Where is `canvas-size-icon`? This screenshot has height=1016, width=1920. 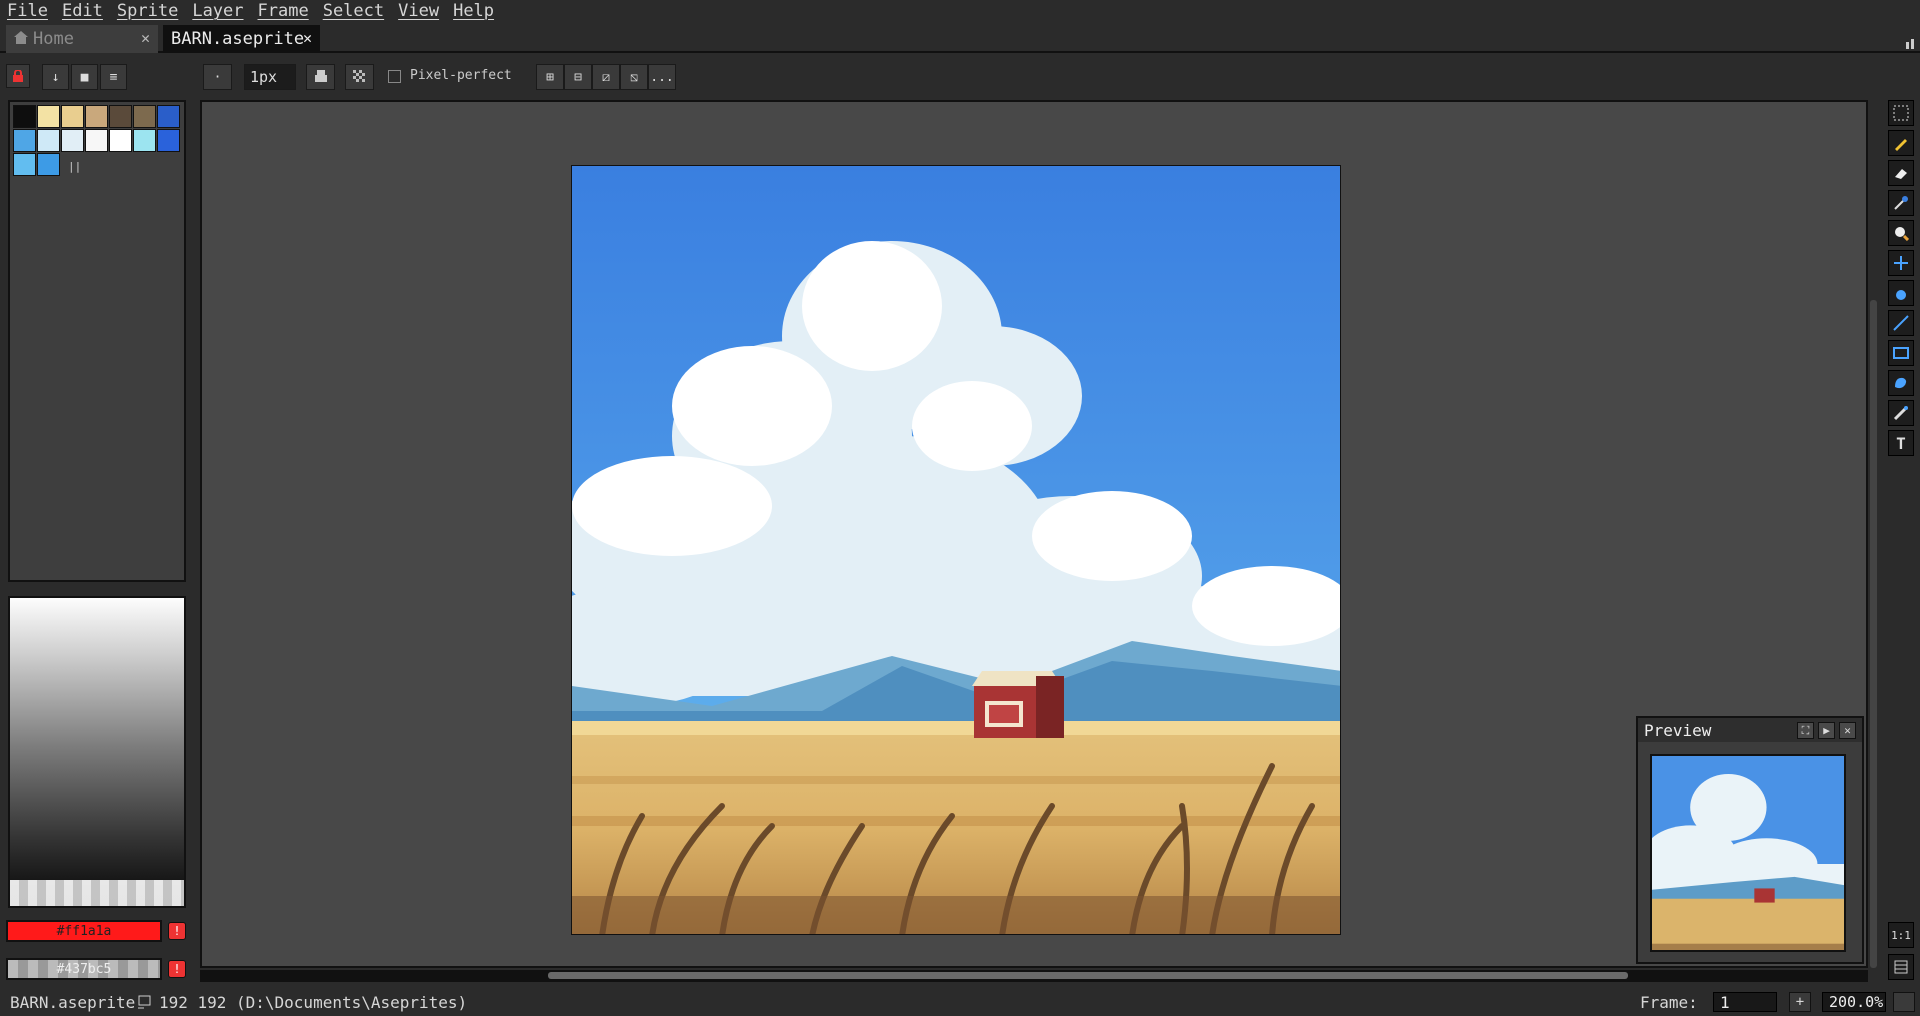
canvas-size-icon is located at coordinates (144, 1002).